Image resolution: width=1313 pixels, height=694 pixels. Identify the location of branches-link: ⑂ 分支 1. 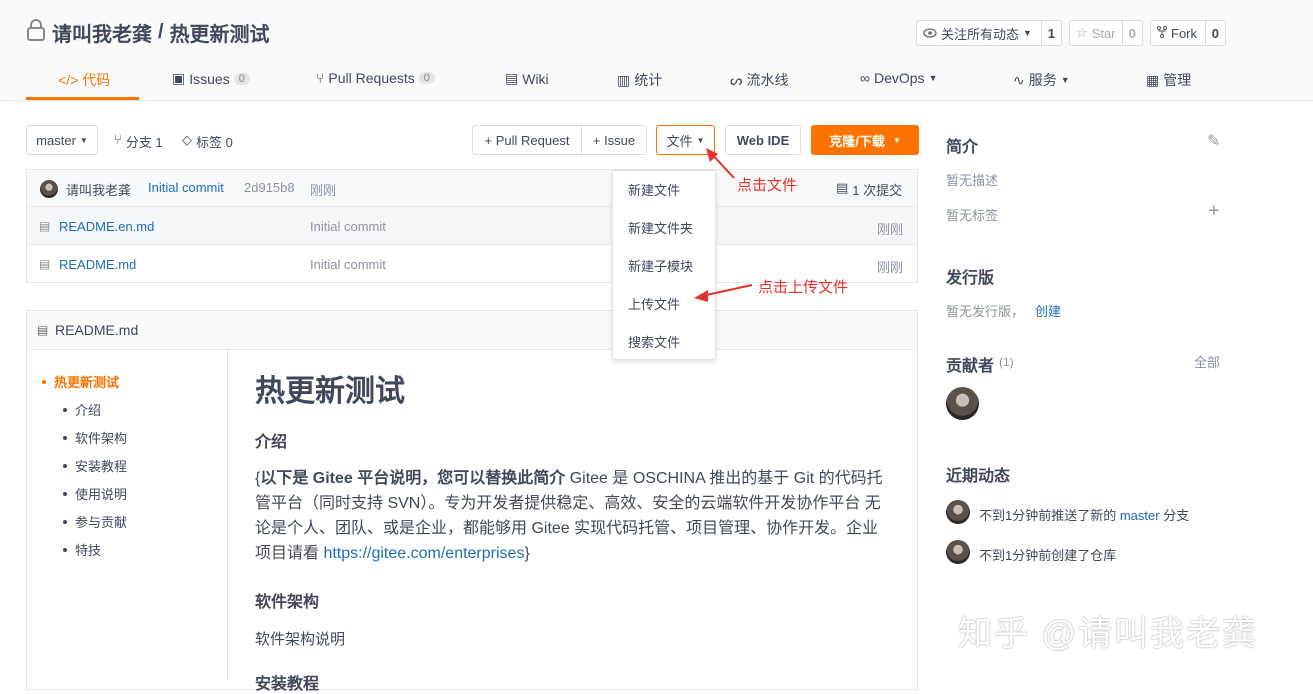
(138, 141).